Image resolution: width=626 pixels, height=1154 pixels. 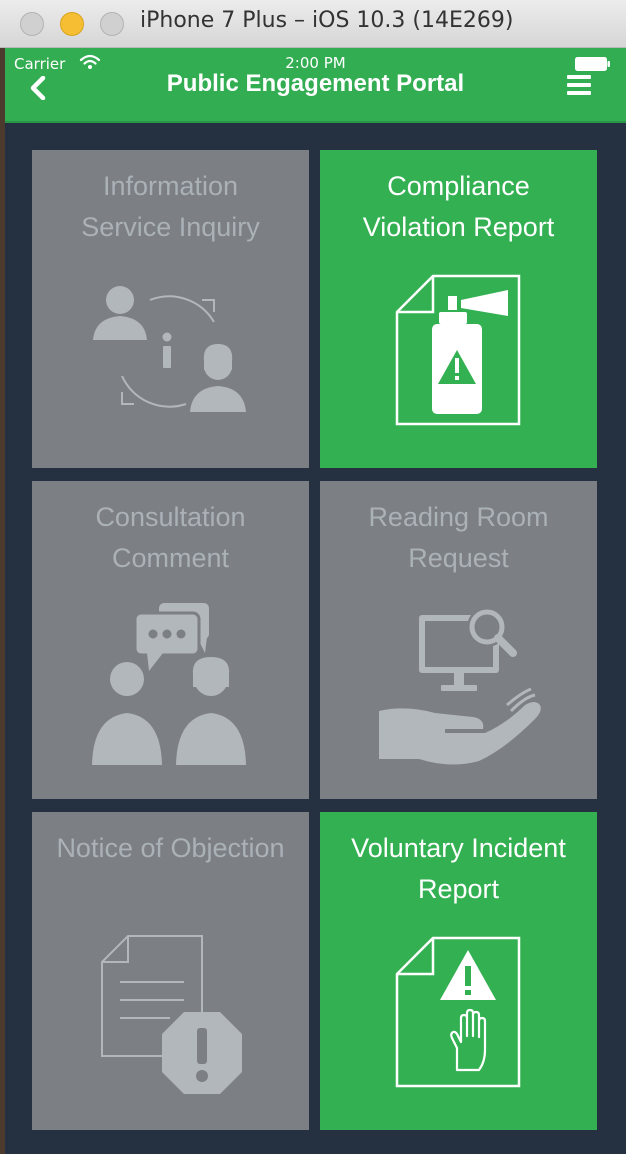 I want to click on simulator-title-bar: iPhone 7 Plus – iOS 10.3 (14E269), so click(x=313, y=24).